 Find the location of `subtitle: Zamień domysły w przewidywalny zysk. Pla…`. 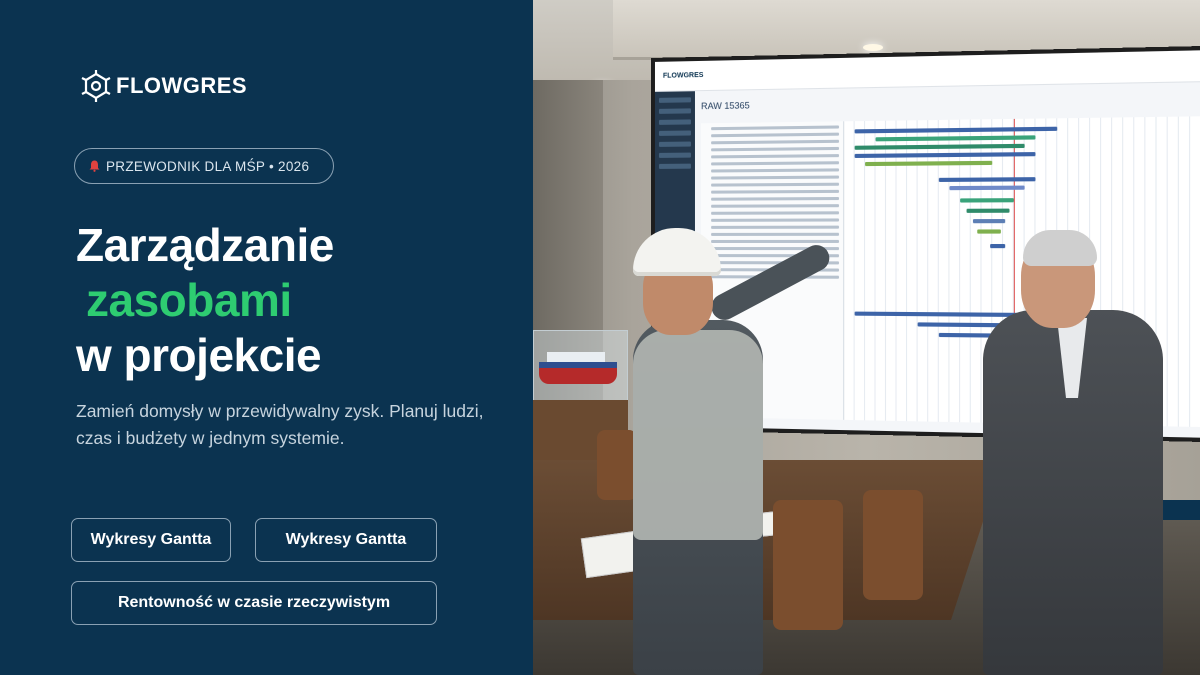

subtitle: Zamień domysły w przewidywalny zysk. Pla… is located at coordinates (280, 424).